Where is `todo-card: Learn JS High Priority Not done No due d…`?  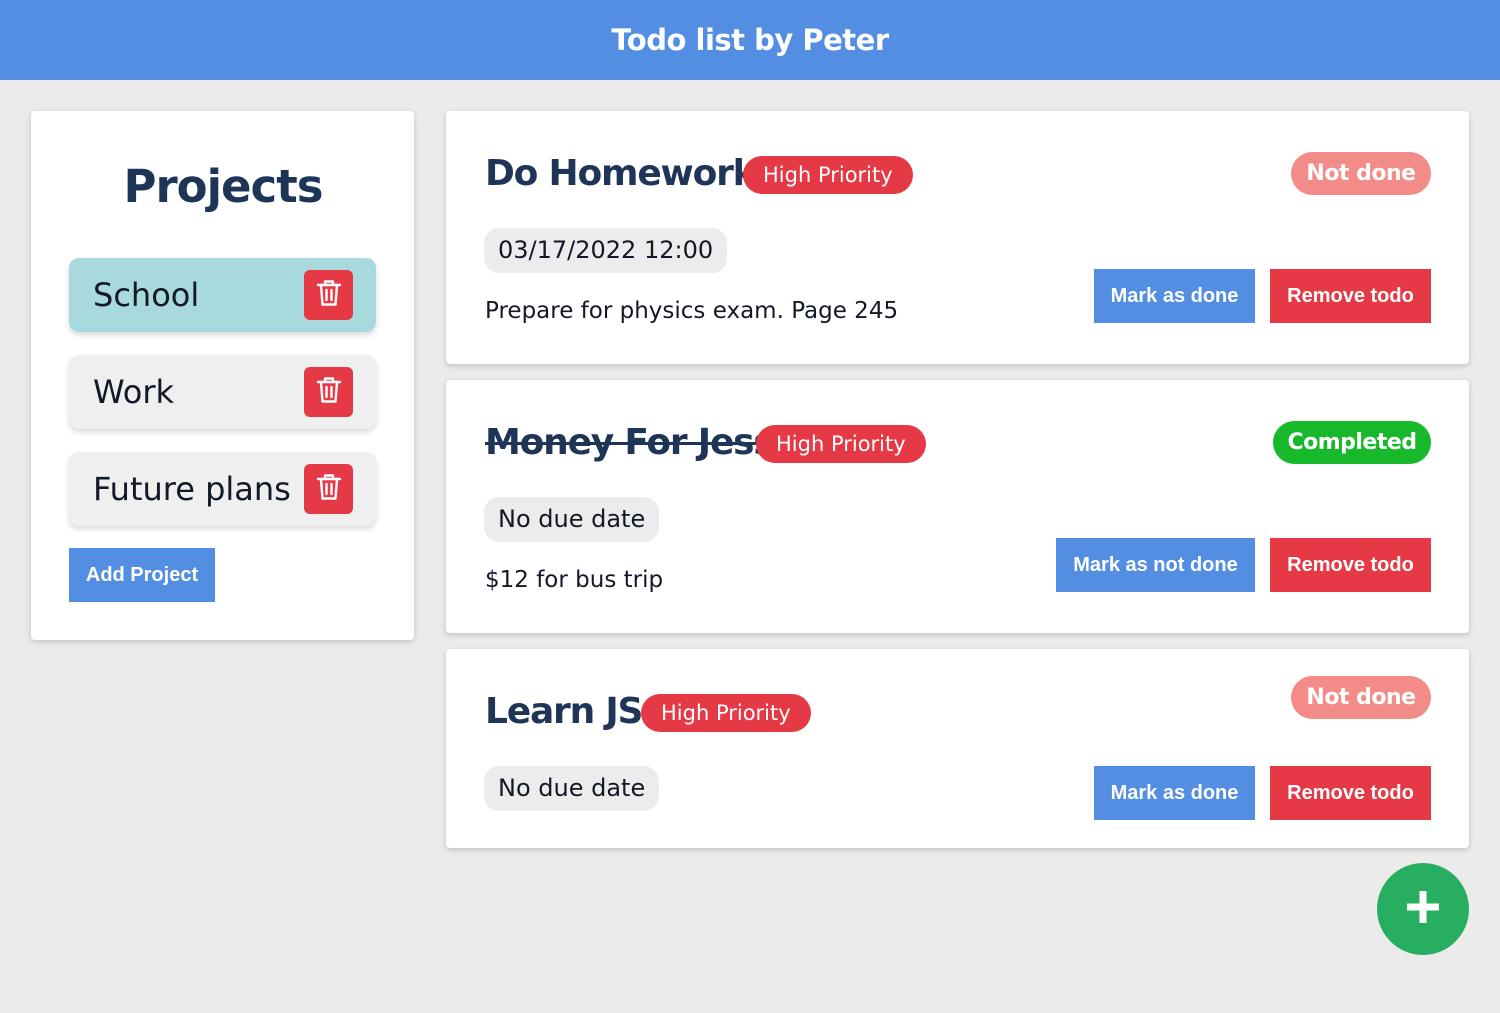 todo-card: Learn JS High Priority Not done No due d… is located at coordinates (957, 748).